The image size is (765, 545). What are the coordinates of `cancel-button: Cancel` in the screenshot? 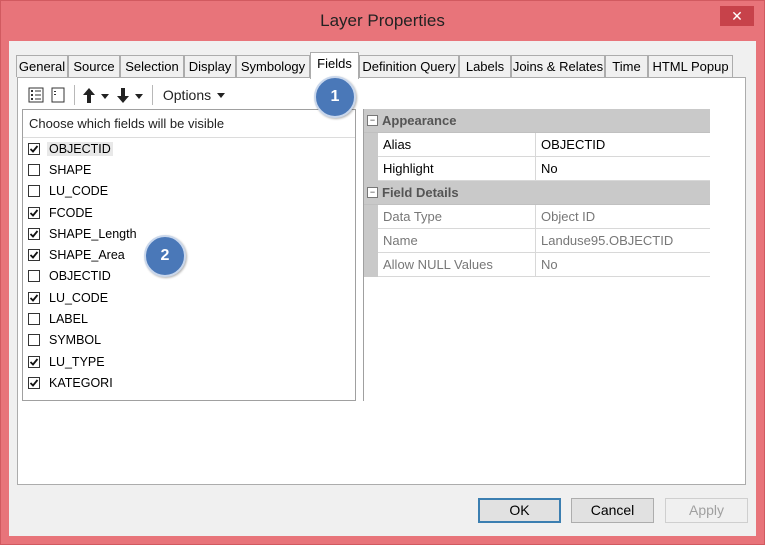 It's located at (612, 510).